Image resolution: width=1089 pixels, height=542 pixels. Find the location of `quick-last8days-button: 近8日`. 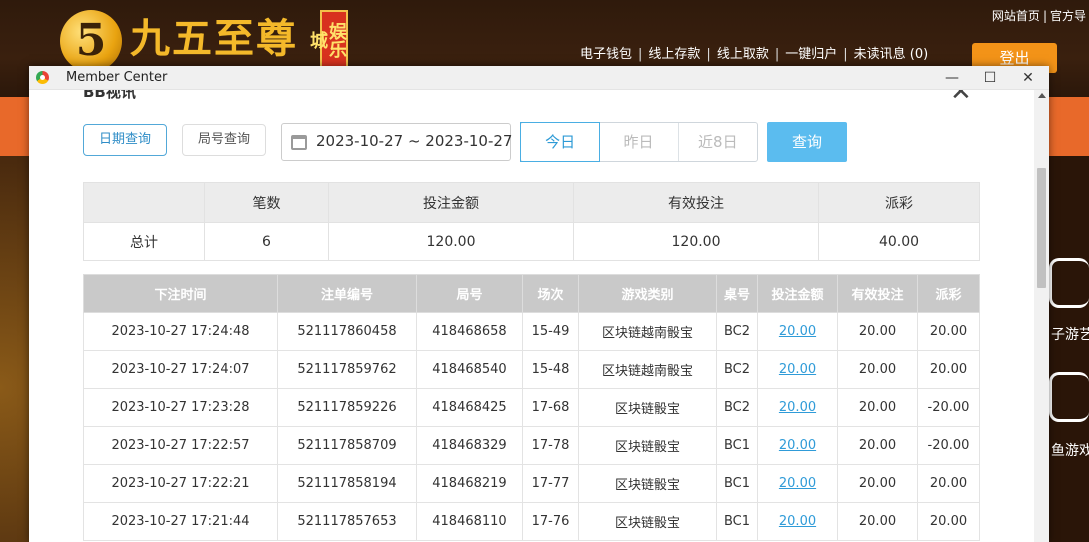

quick-last8days-button: 近8日 is located at coordinates (718, 142).